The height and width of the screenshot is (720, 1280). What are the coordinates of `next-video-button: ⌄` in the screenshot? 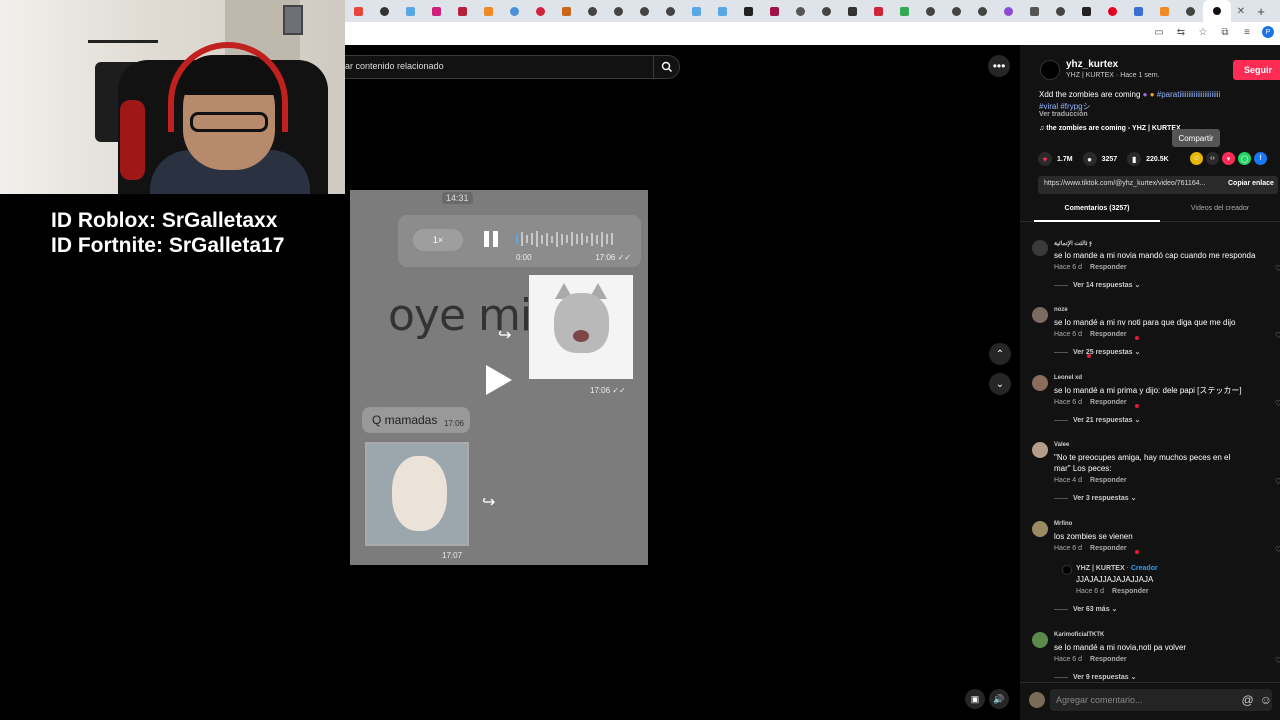 It's located at (1000, 384).